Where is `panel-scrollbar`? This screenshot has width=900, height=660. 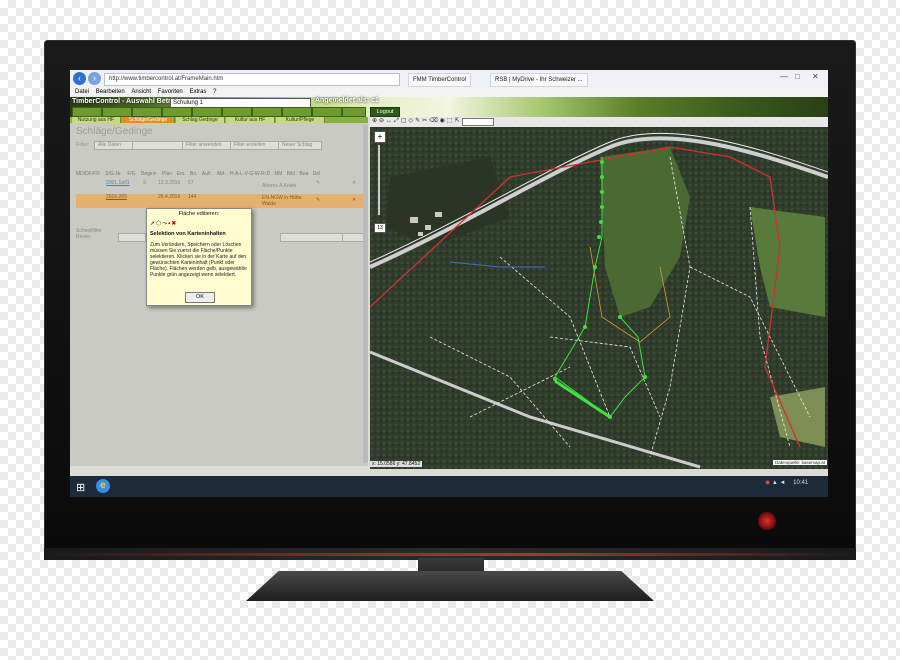 panel-scrollbar is located at coordinates (365, 294).